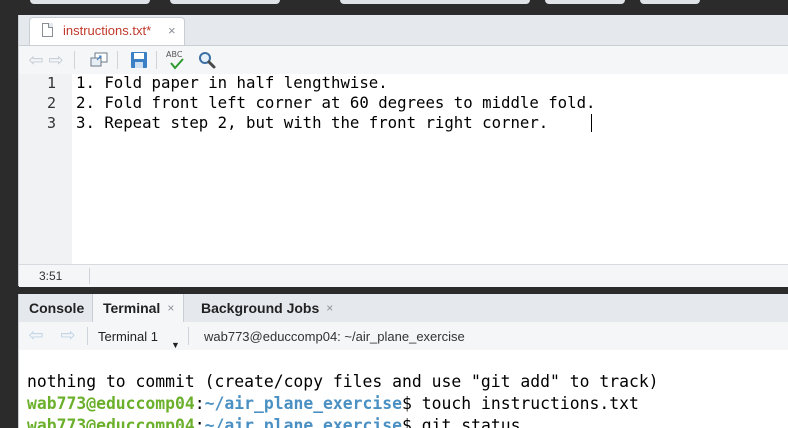 The height and width of the screenshot is (428, 788). What do you see at coordinates (99, 60) in the screenshot?
I see `show-in-new-window-icon` at bounding box center [99, 60].